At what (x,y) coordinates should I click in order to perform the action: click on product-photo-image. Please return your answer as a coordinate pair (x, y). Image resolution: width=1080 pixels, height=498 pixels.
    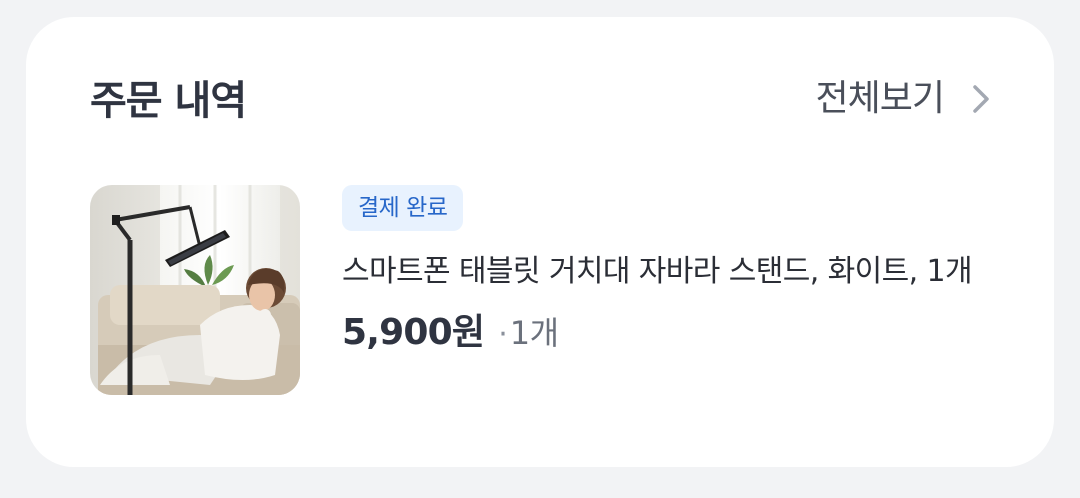
    Looking at the image, I should click on (195, 290).